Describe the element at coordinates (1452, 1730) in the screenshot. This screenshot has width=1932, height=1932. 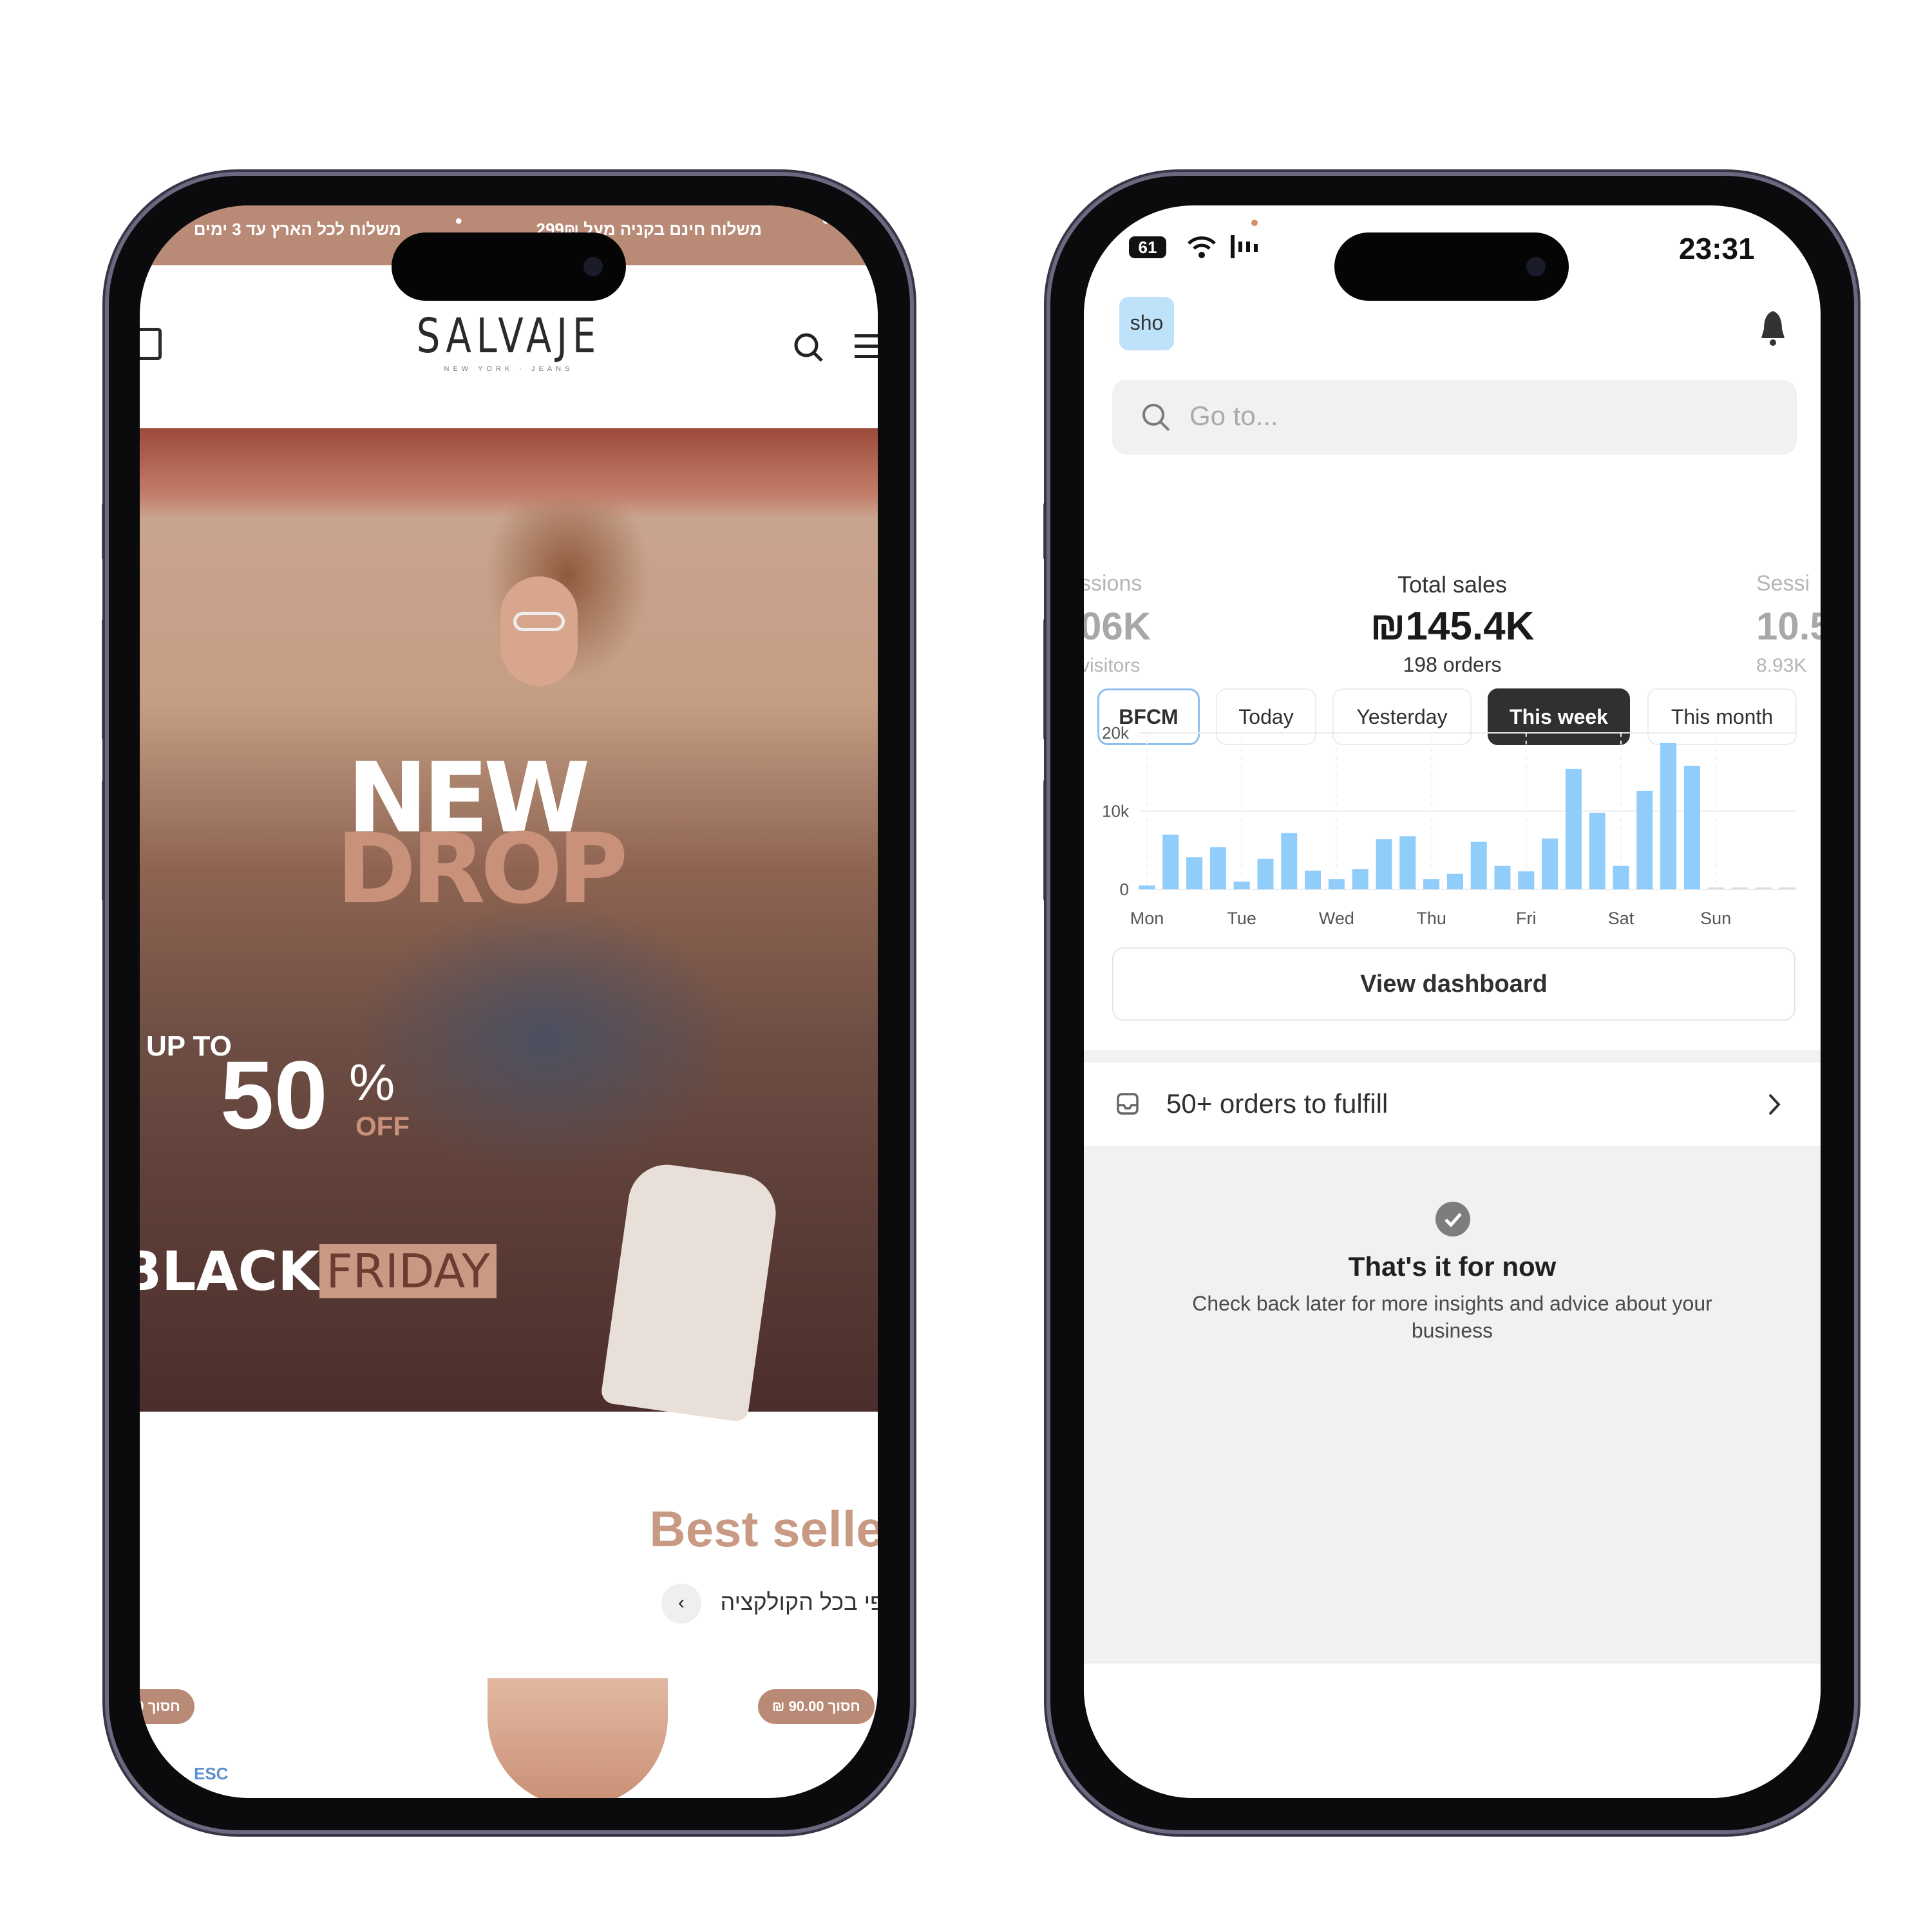
I see `bottom-tab-bar` at that location.